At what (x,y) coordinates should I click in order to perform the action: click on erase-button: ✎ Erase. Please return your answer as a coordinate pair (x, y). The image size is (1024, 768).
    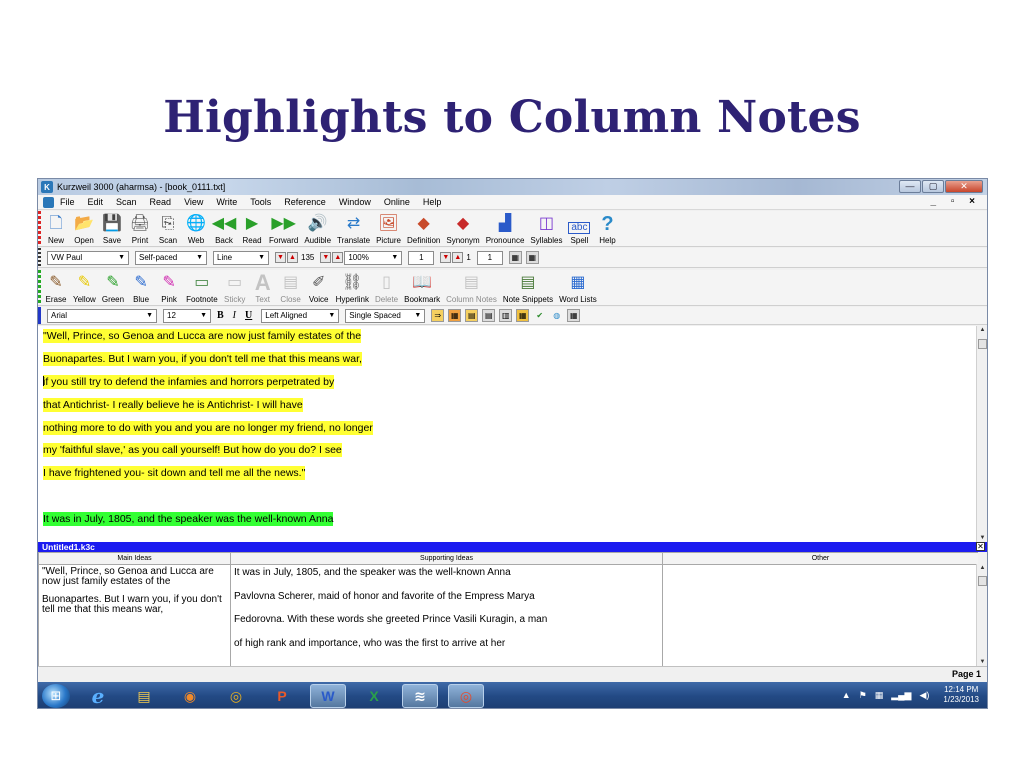
    Looking at the image, I should click on (56, 288).